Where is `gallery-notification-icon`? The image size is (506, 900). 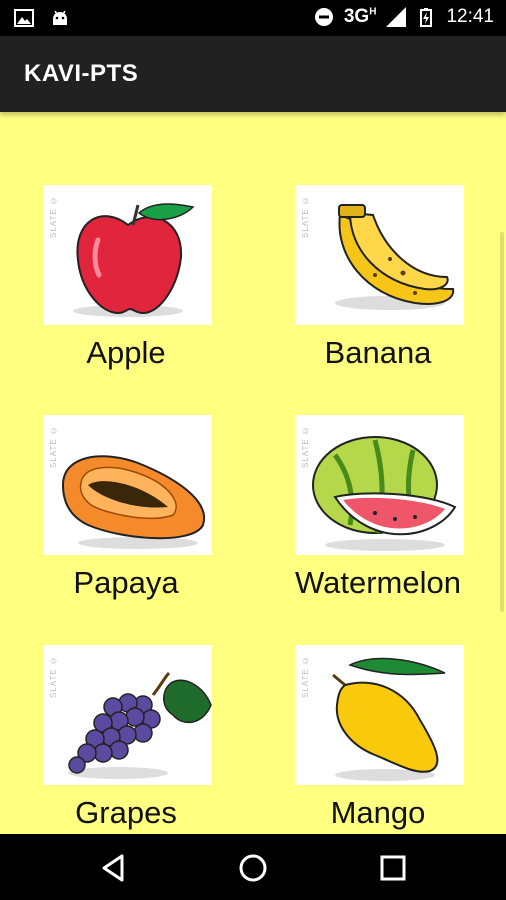 gallery-notification-icon is located at coordinates (24, 18).